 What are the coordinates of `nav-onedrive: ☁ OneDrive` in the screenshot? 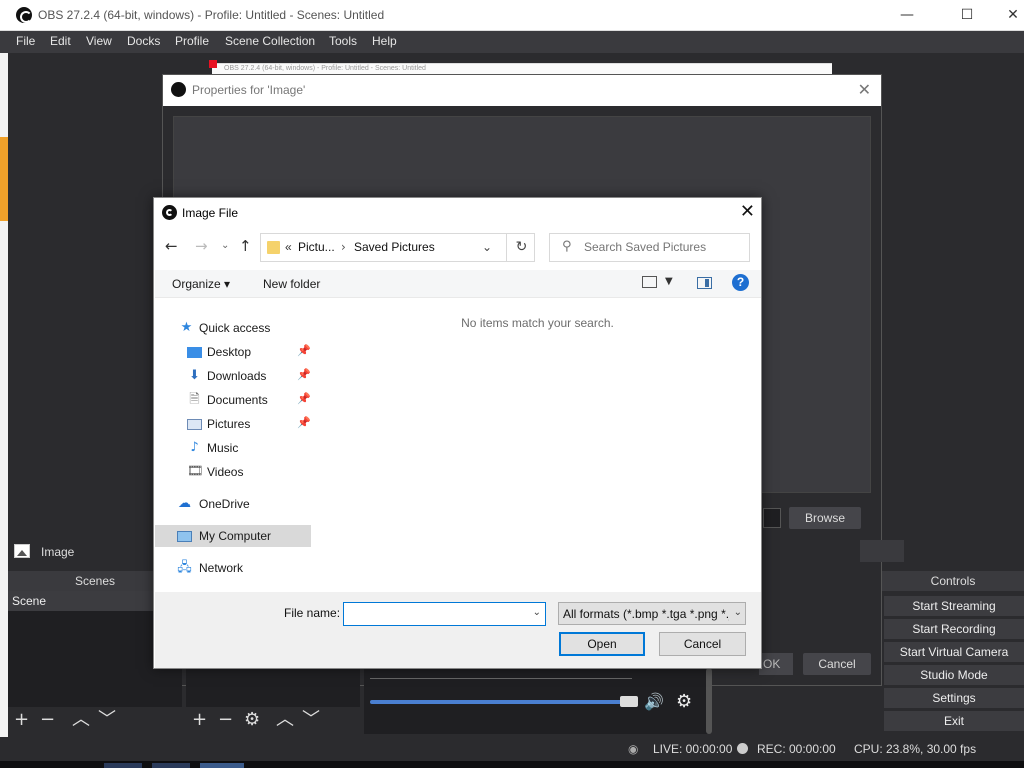 It's located at (233, 504).